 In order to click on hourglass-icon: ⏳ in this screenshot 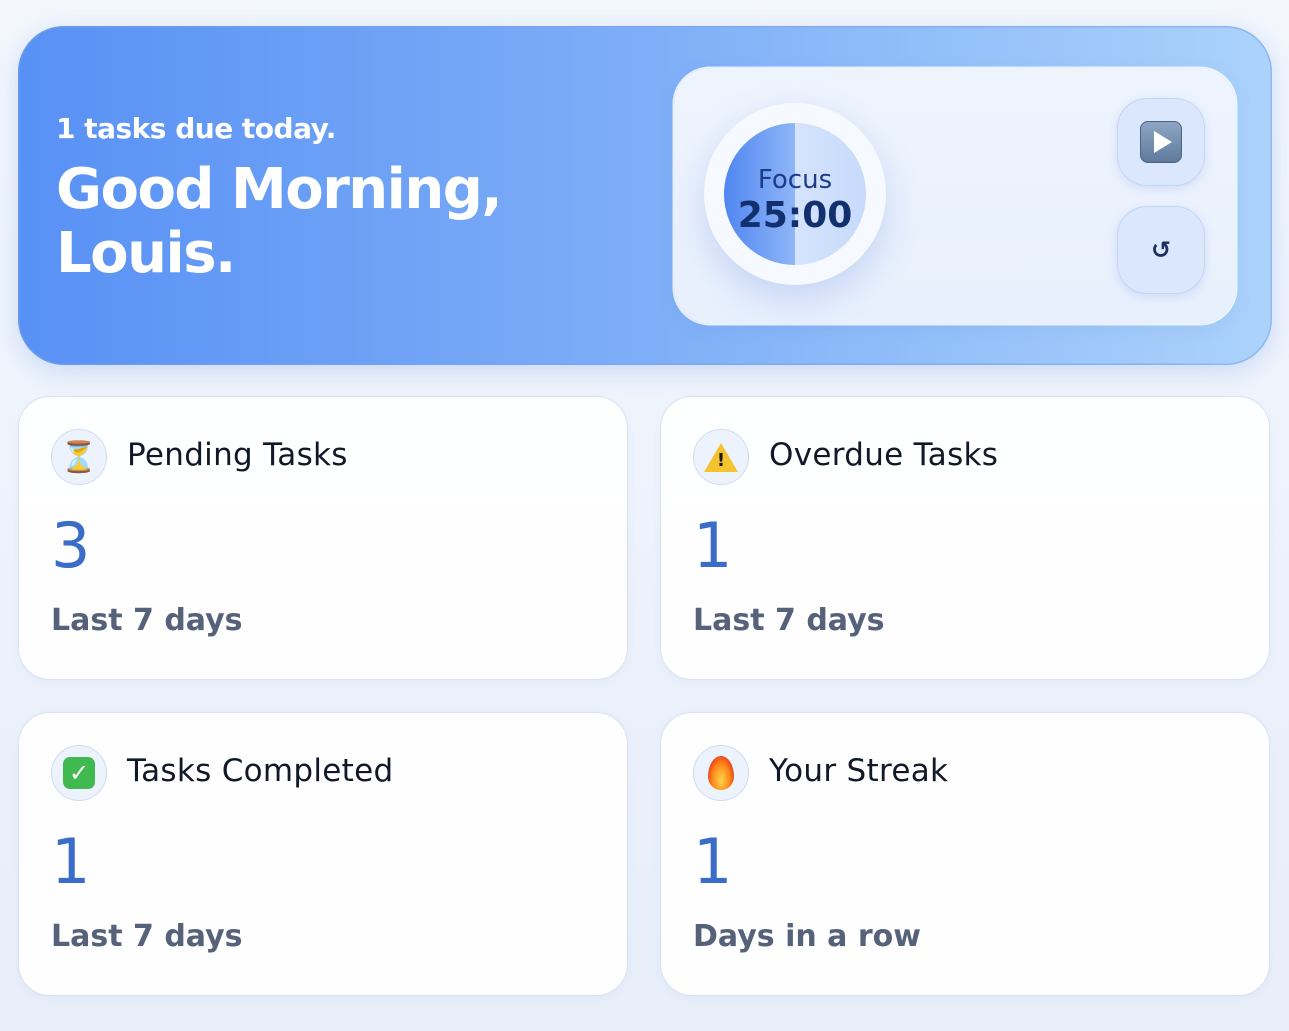, I will do `click(79, 457)`.